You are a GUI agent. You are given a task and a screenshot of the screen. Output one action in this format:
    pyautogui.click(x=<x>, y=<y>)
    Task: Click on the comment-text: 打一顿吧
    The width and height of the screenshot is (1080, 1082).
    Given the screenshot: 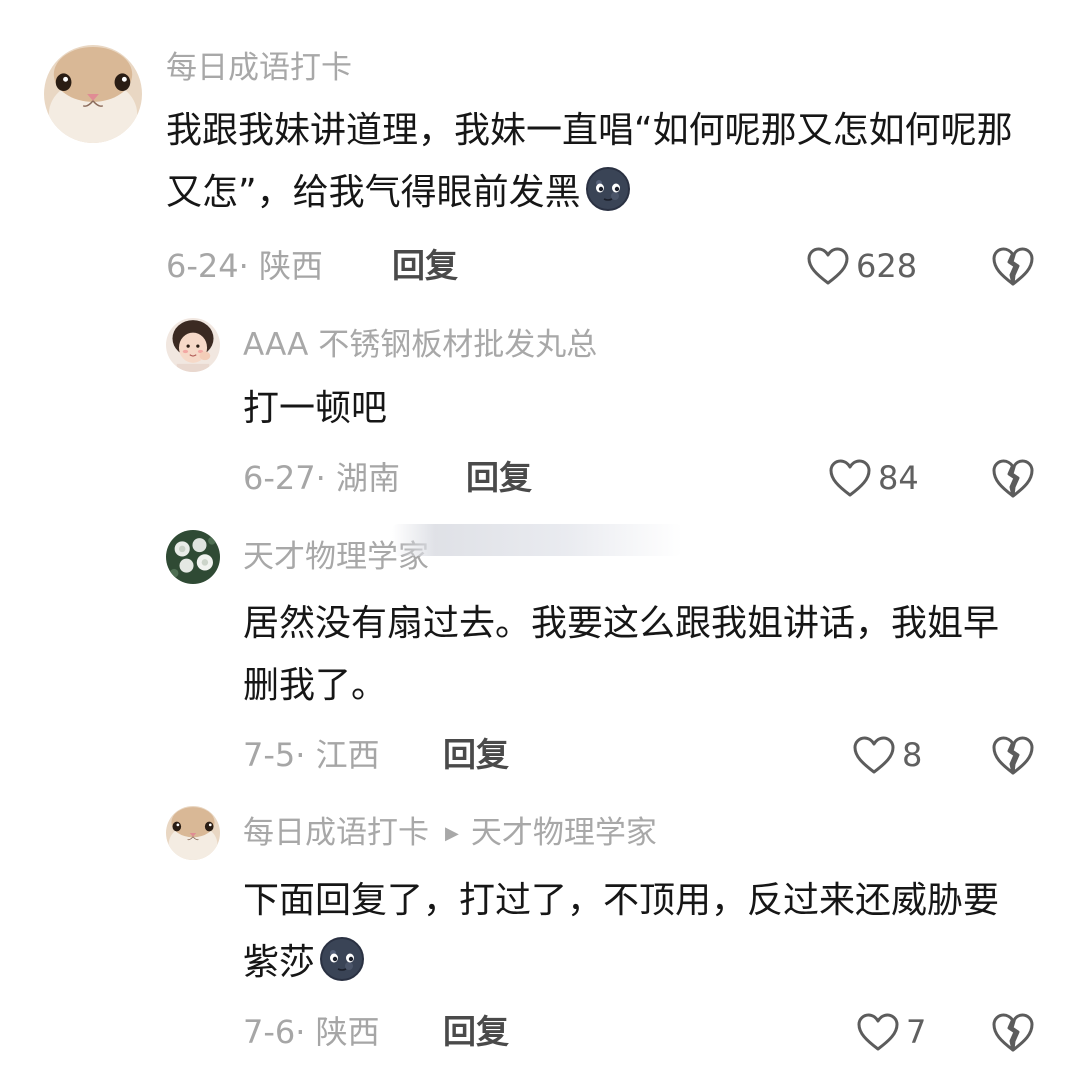 What is the action you would take?
    pyautogui.click(x=636, y=409)
    